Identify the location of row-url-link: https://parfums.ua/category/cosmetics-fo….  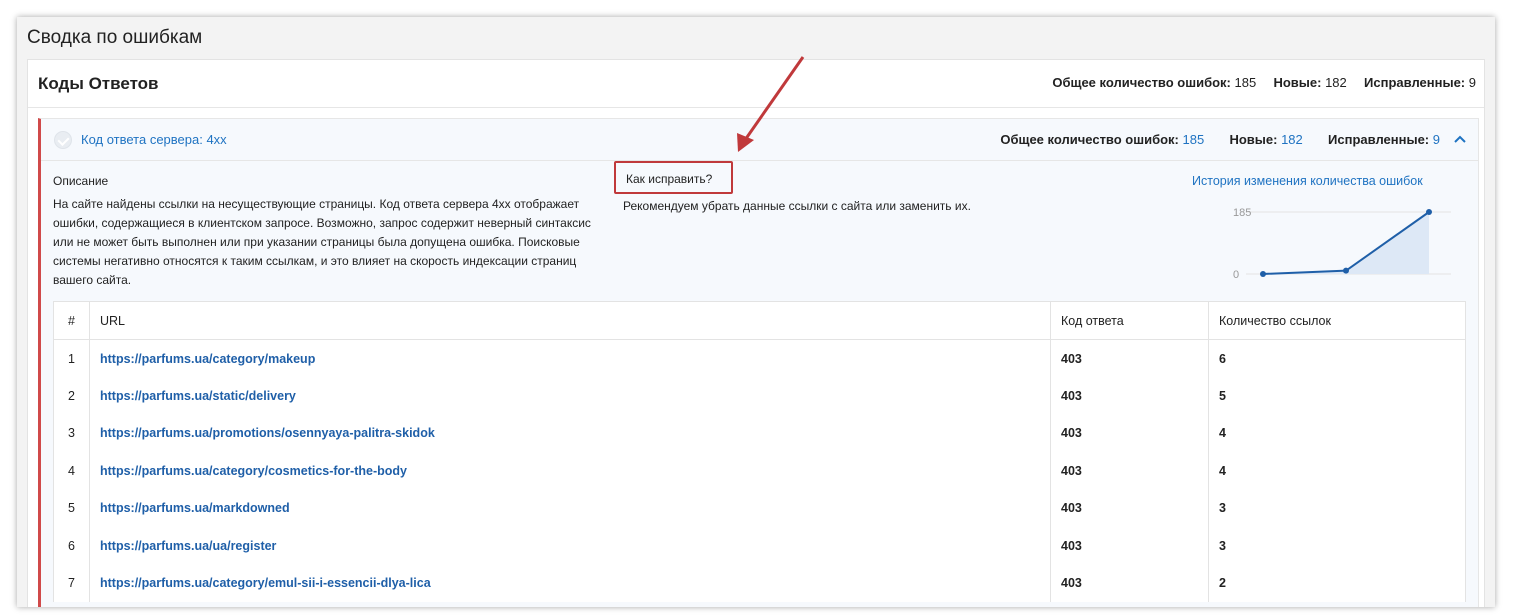
(253, 471).